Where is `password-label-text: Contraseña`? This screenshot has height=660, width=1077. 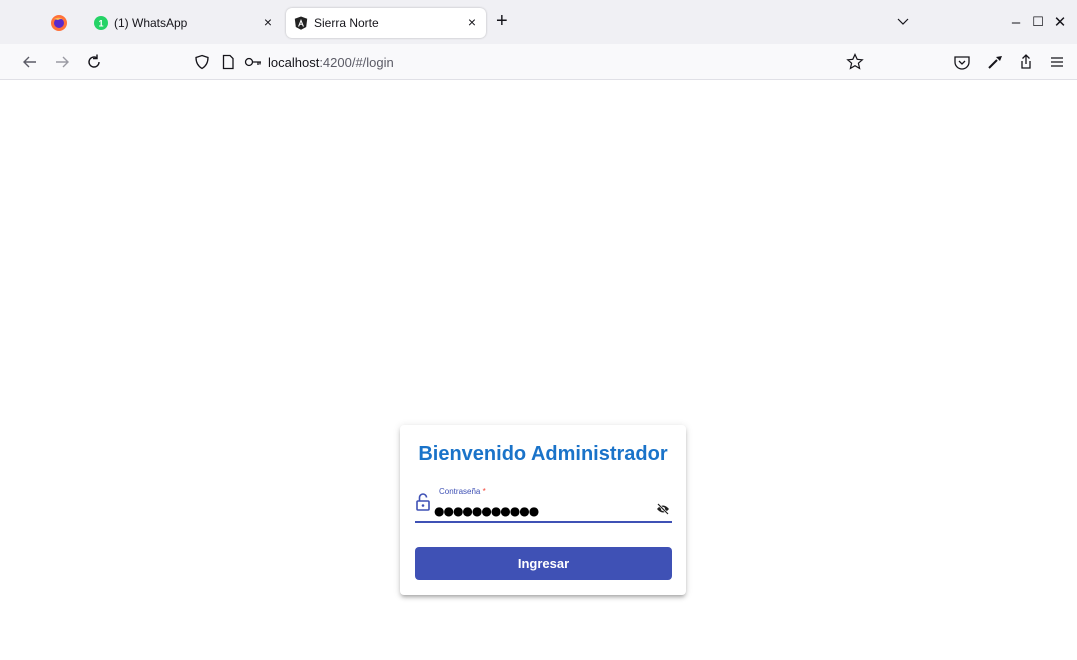
password-label-text: Contraseña is located at coordinates (460, 491).